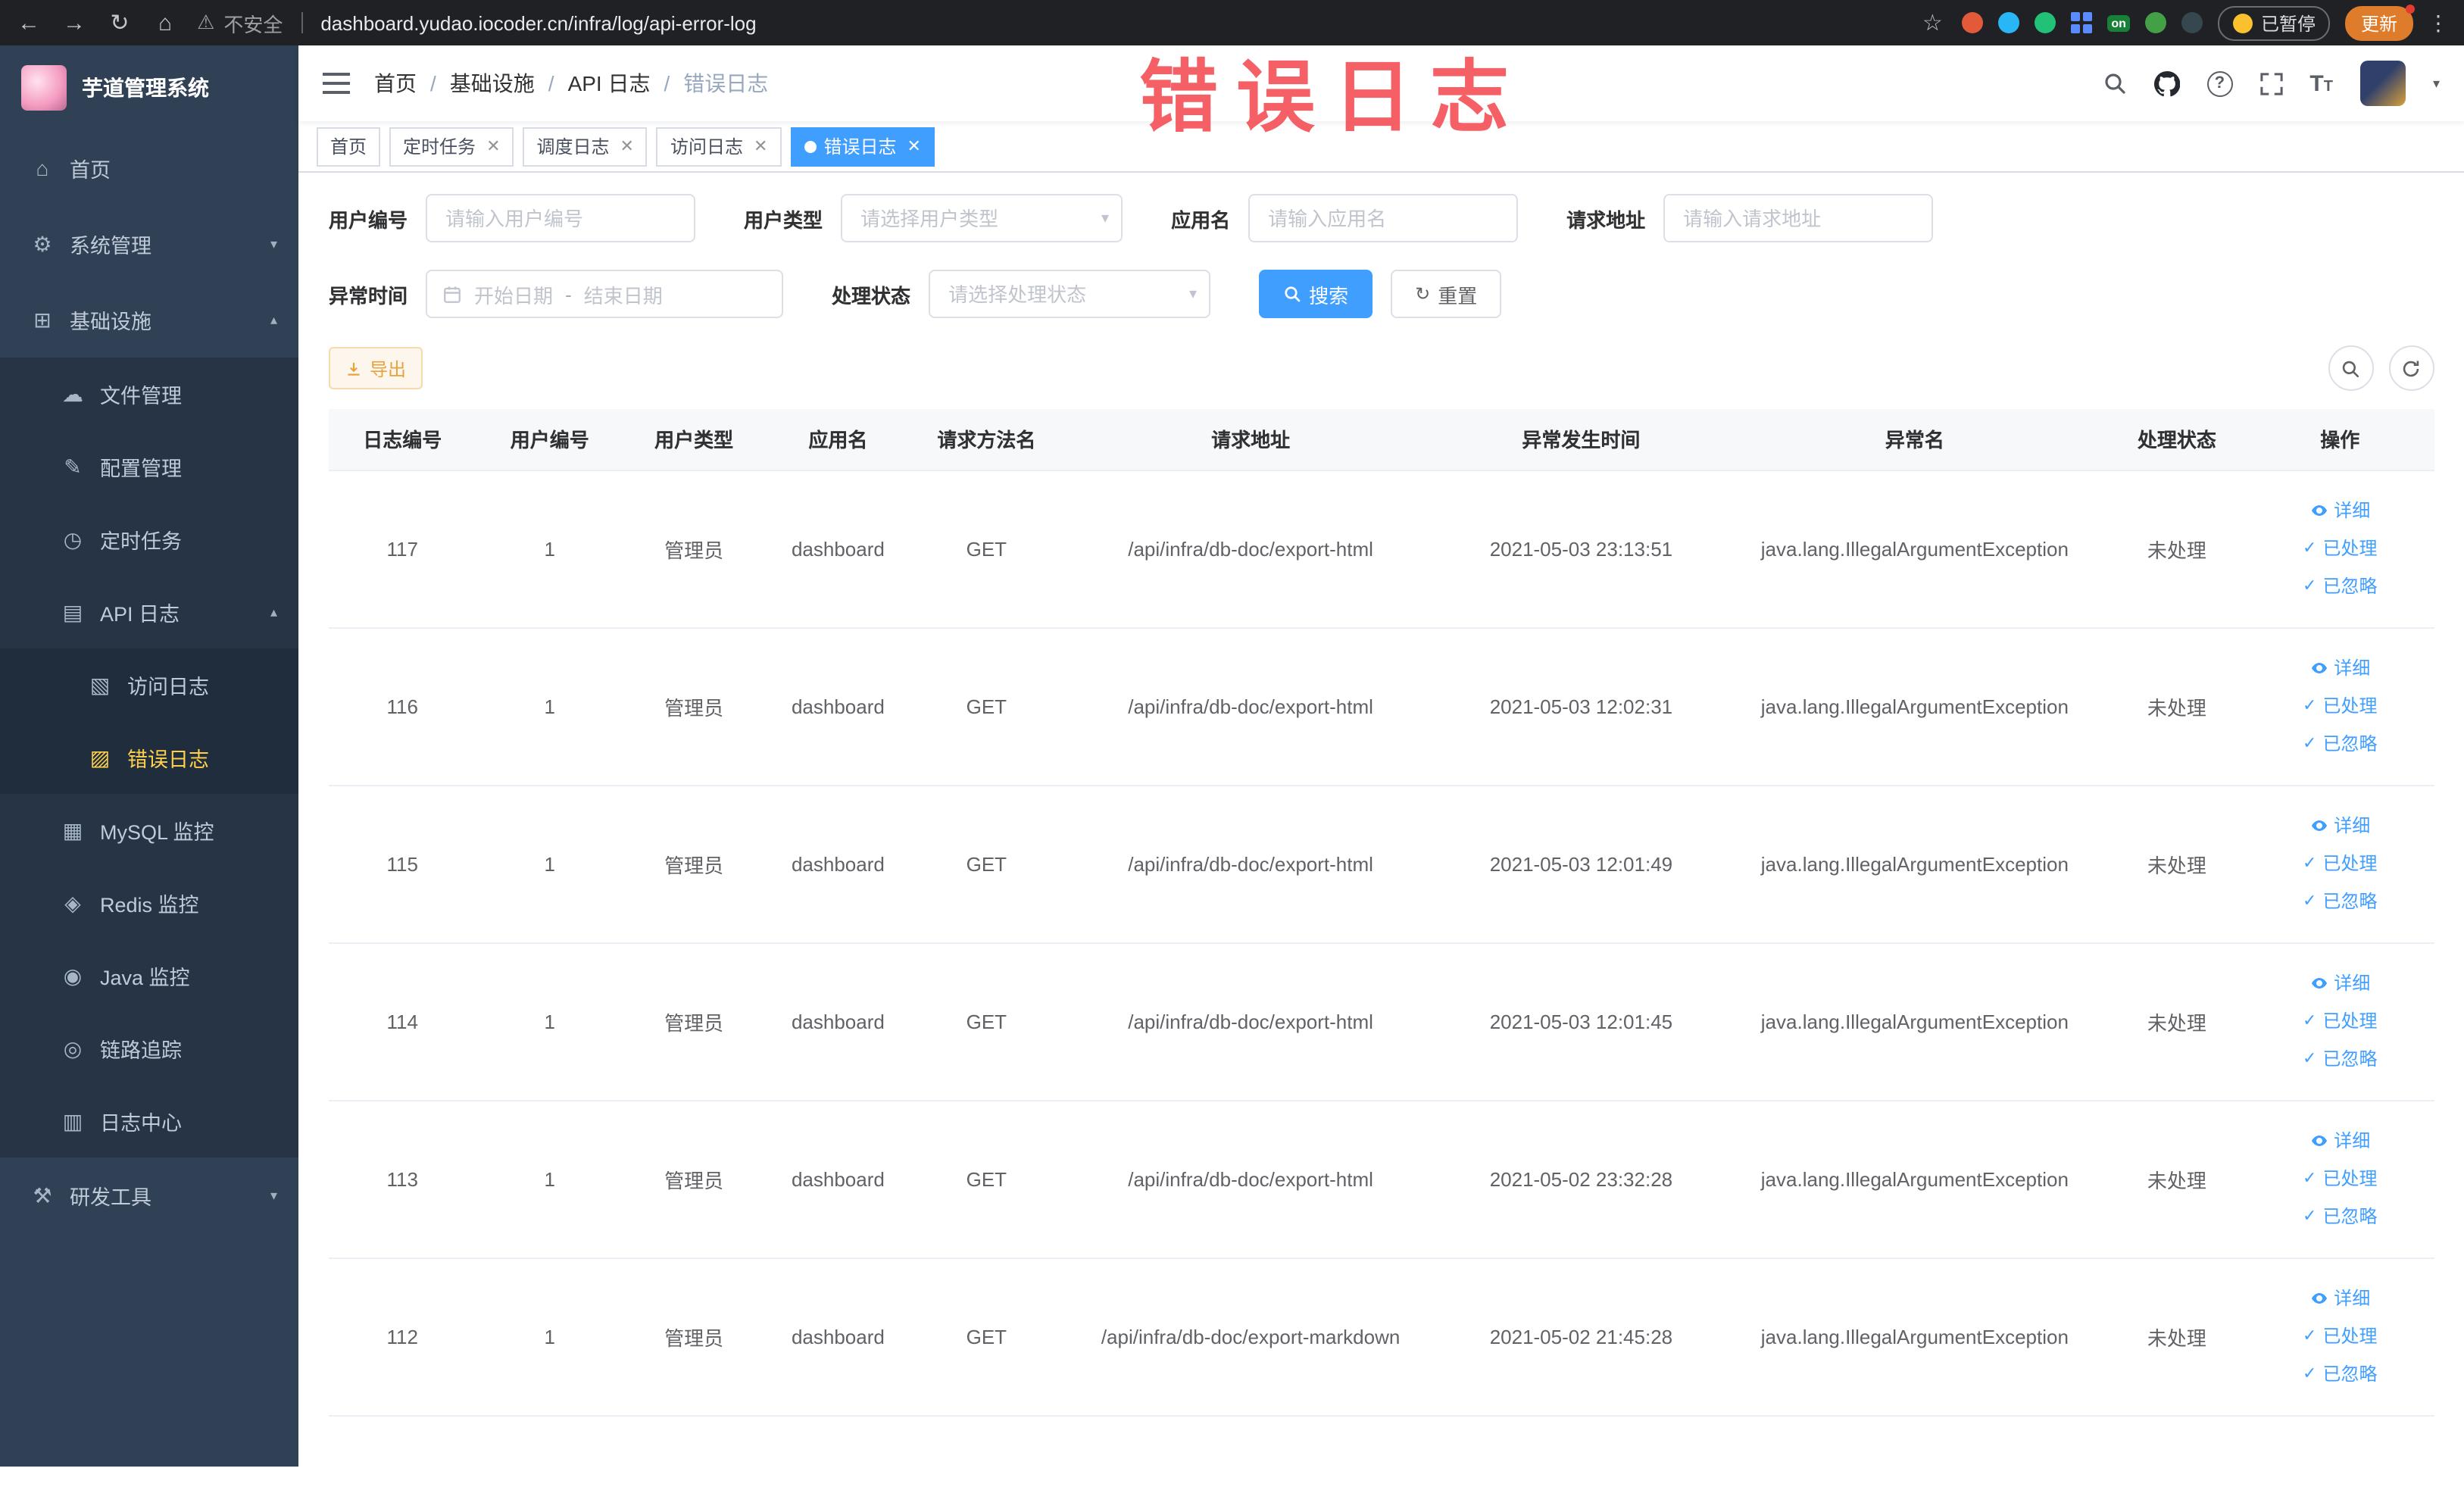 Image resolution: width=2464 pixels, height=1487 pixels. What do you see at coordinates (2219, 83) in the screenshot?
I see `help-icon: ?` at bounding box center [2219, 83].